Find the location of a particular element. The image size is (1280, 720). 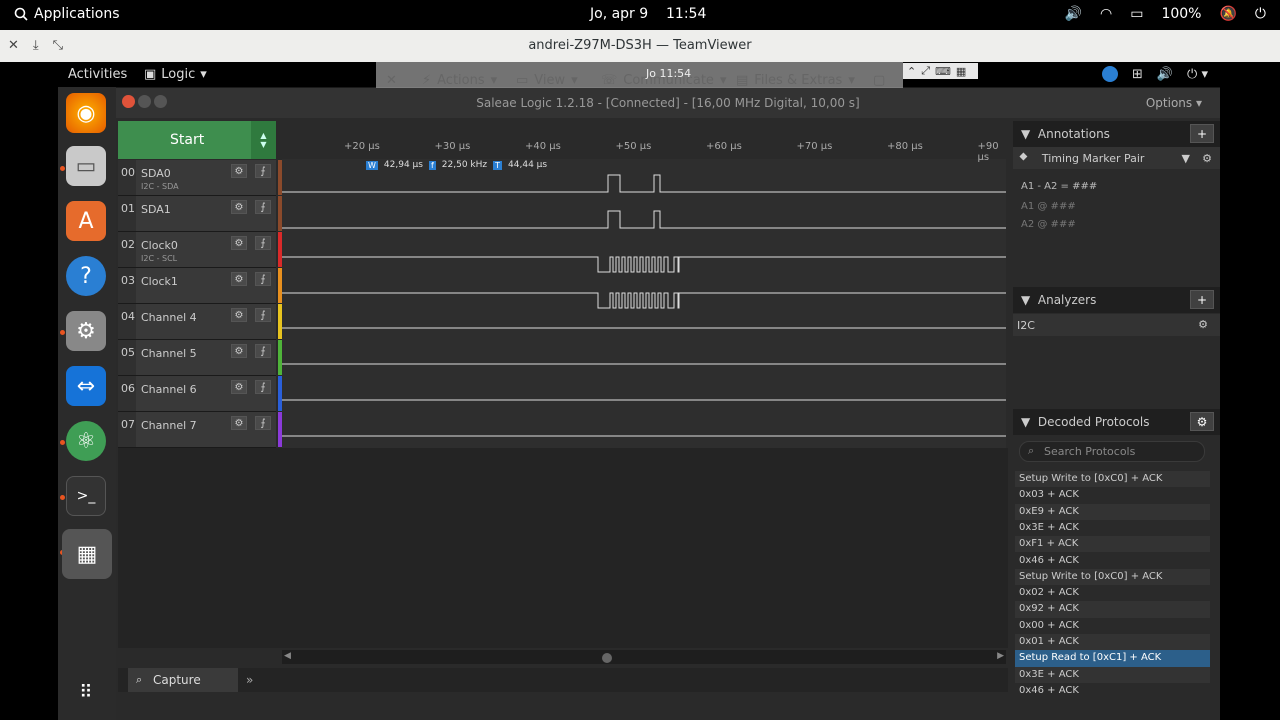

expand-tabs-icon: » is located at coordinates (249, 680).